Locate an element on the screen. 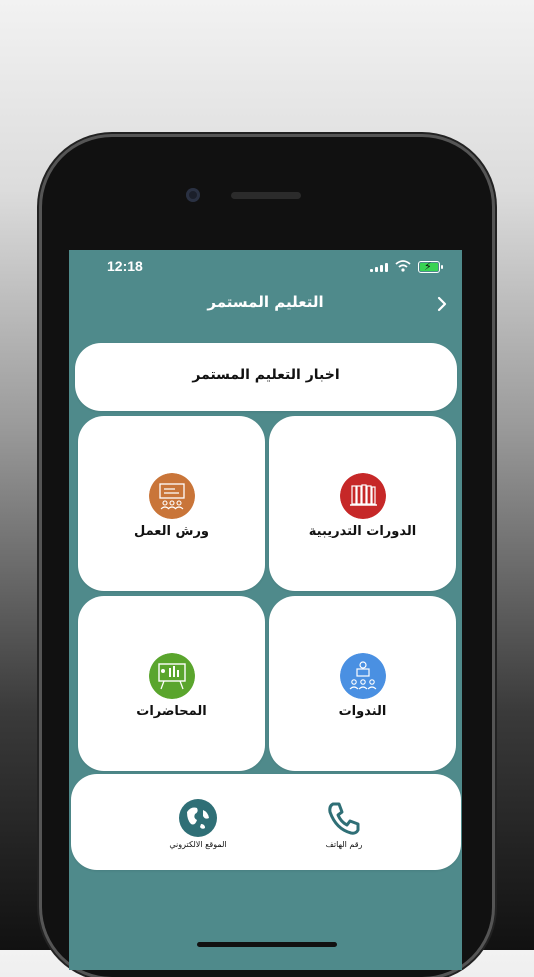 The image size is (534, 977). wifi-icon is located at coordinates (403, 266).